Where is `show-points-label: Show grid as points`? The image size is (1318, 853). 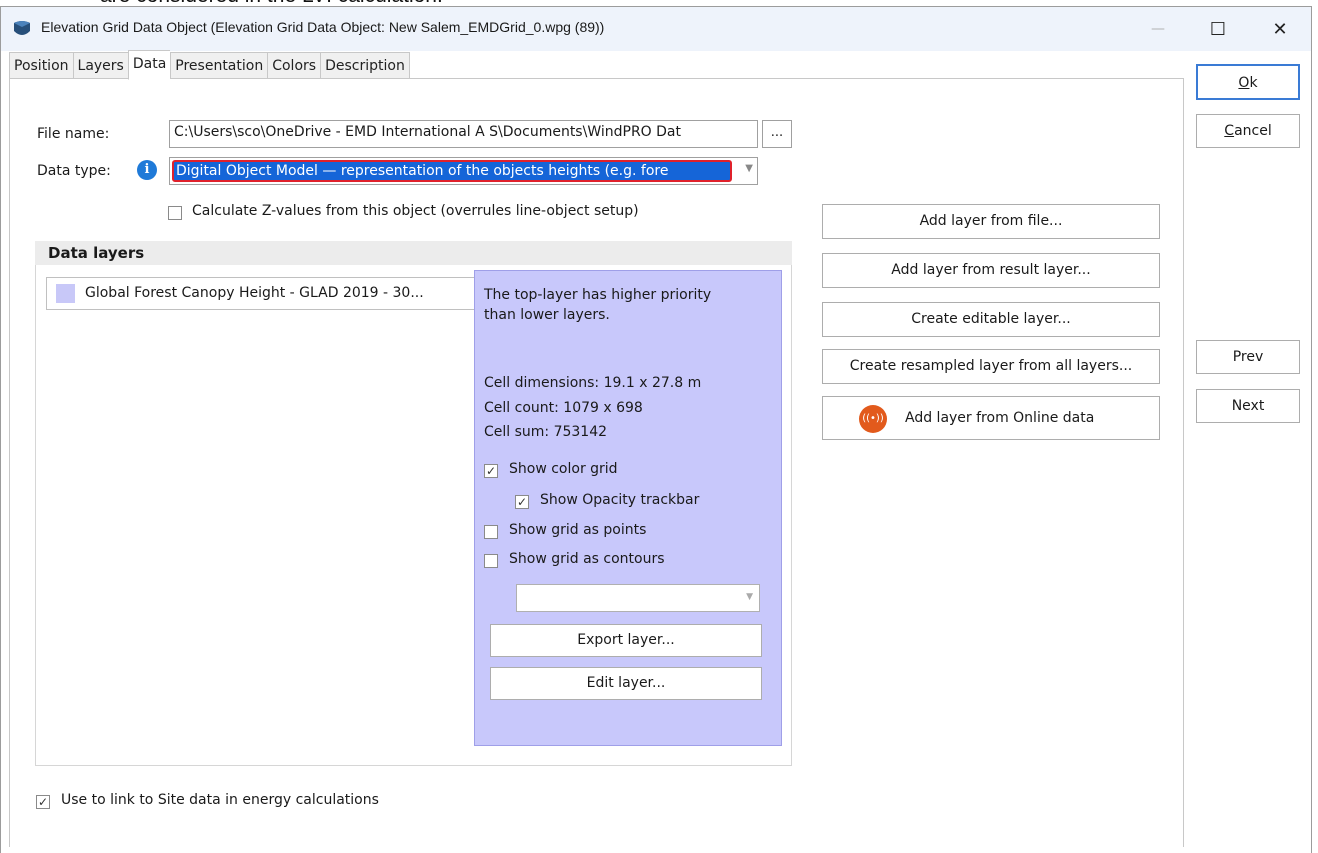 show-points-label: Show grid as points is located at coordinates (578, 530).